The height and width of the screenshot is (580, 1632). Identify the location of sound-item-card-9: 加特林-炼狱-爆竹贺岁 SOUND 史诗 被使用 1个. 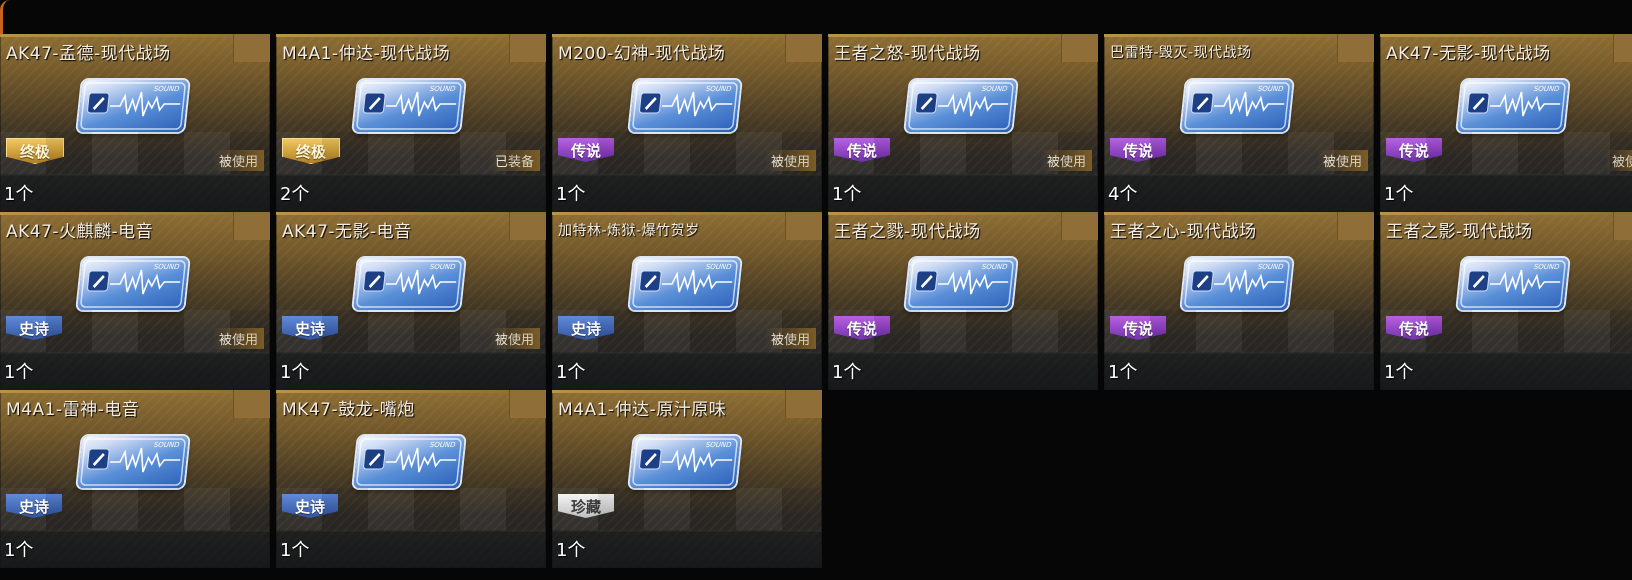
(687, 301).